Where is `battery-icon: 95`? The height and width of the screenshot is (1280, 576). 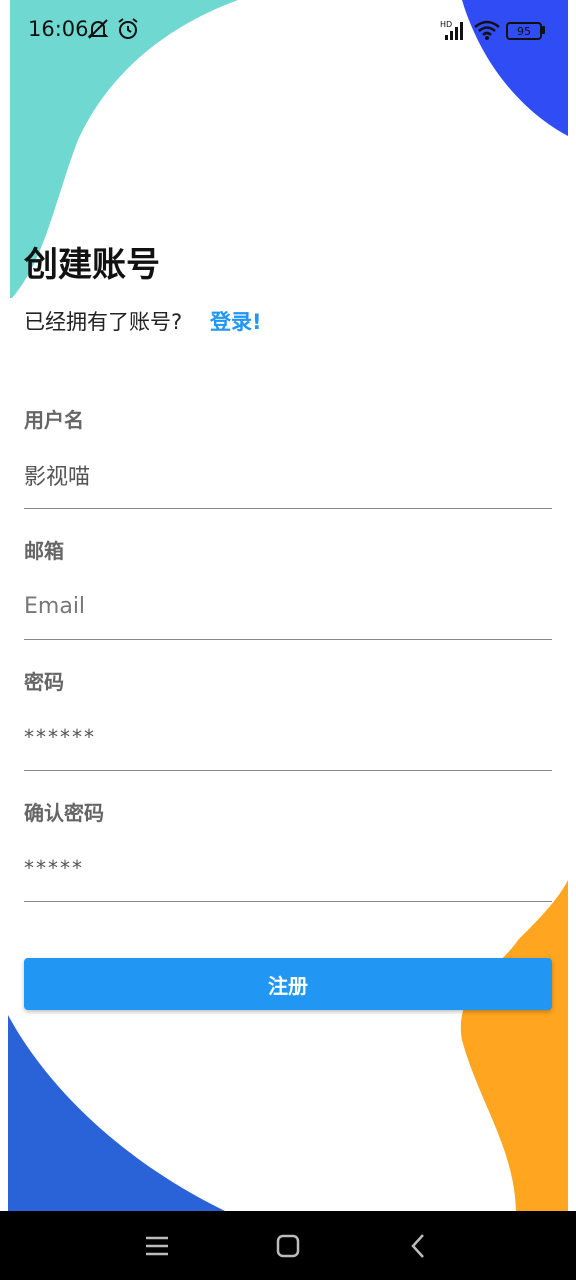
battery-icon: 95 is located at coordinates (524, 31).